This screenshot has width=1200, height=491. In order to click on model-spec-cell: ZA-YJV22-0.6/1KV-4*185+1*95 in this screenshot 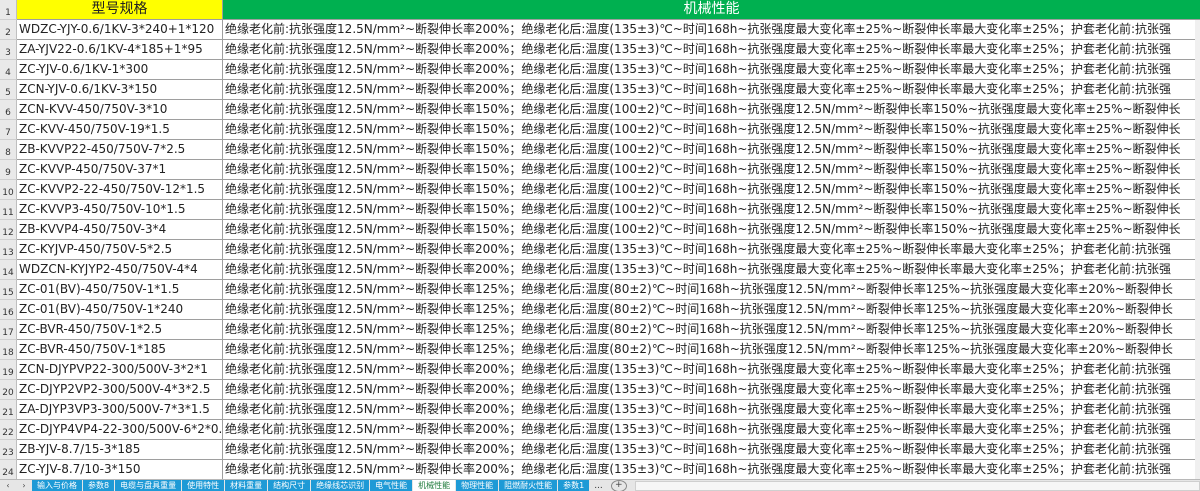, I will do `click(120, 50)`.